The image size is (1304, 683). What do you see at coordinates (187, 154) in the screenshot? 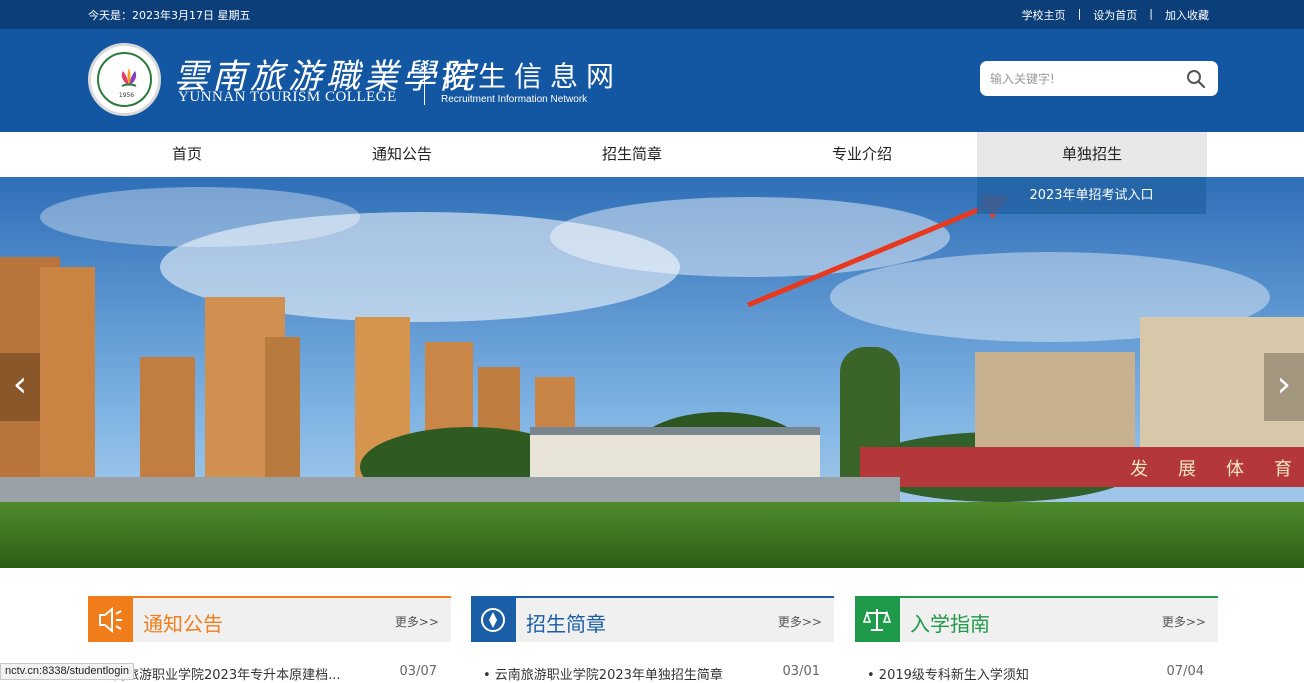
I see `nav-home: 首页` at bounding box center [187, 154].